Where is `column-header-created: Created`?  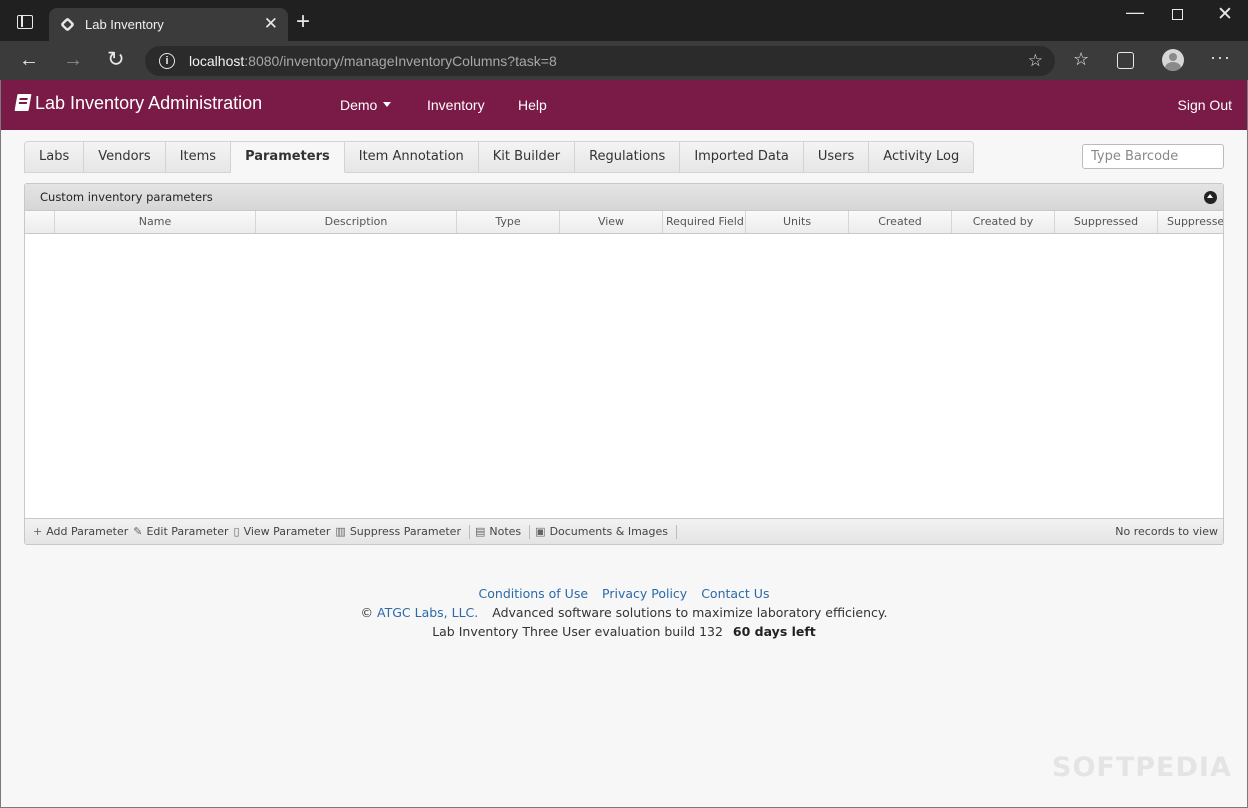 column-header-created: Created is located at coordinates (900, 222).